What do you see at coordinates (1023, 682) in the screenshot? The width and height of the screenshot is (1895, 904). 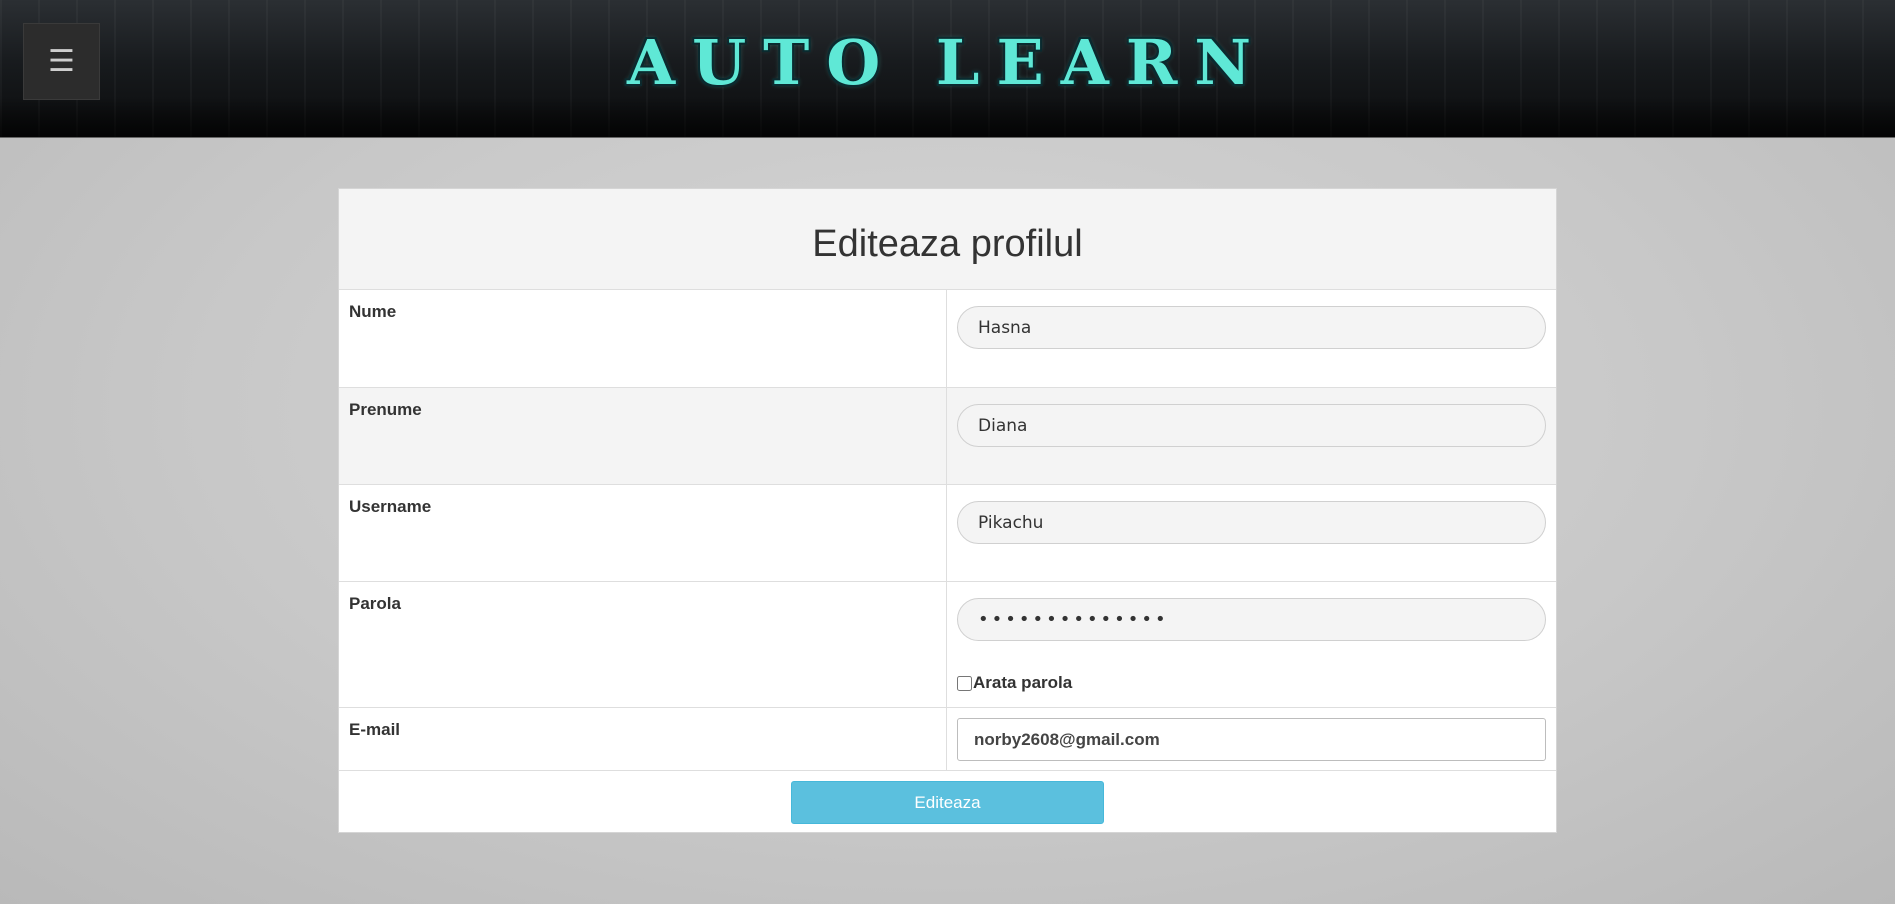 I see `show-password-label: Arata parola` at bounding box center [1023, 682].